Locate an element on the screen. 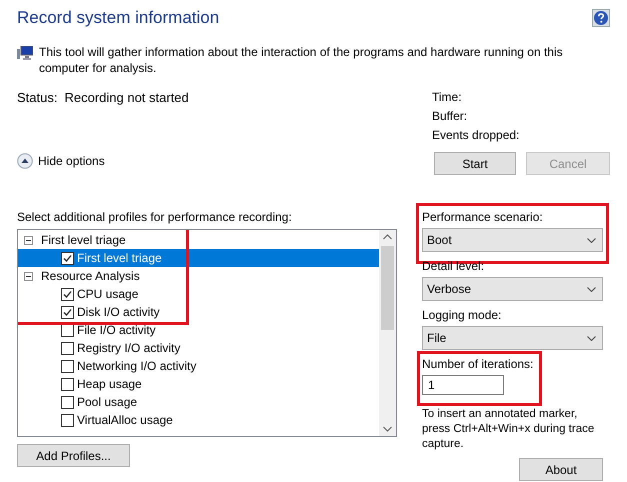  dropdown: File is located at coordinates (512, 338).